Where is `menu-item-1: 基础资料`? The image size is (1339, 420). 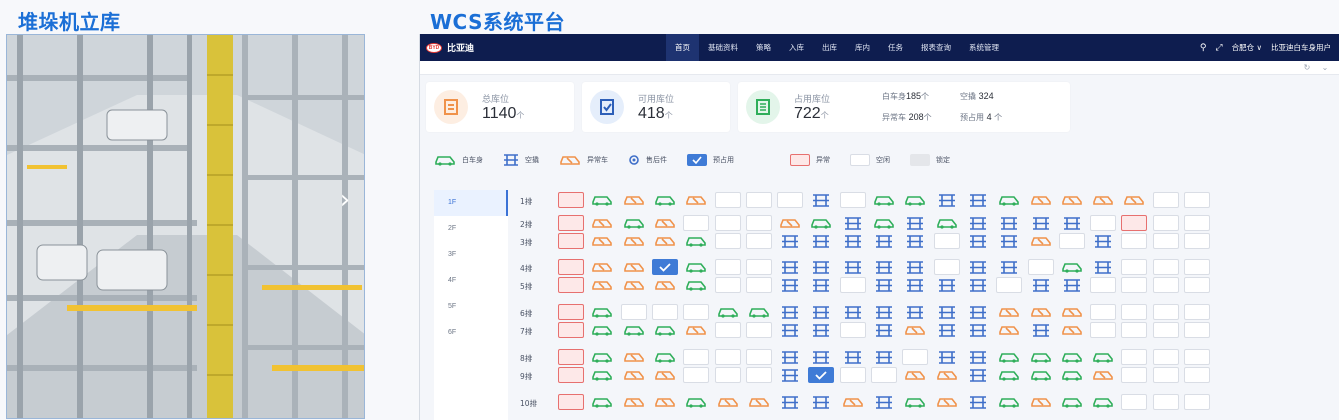
menu-item-1: 基础资料 is located at coordinates (723, 47).